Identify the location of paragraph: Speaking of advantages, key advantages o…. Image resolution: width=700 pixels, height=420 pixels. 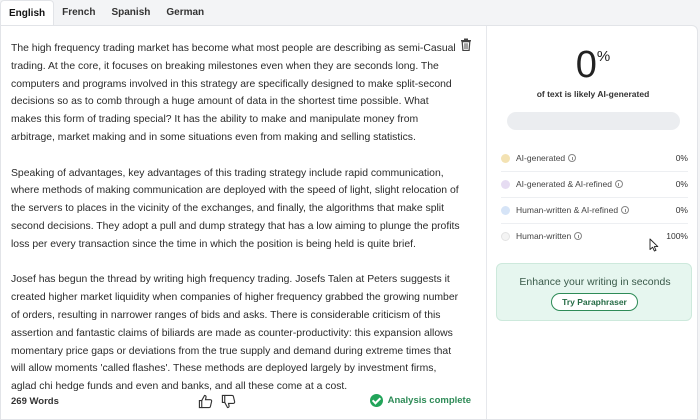
(235, 208).